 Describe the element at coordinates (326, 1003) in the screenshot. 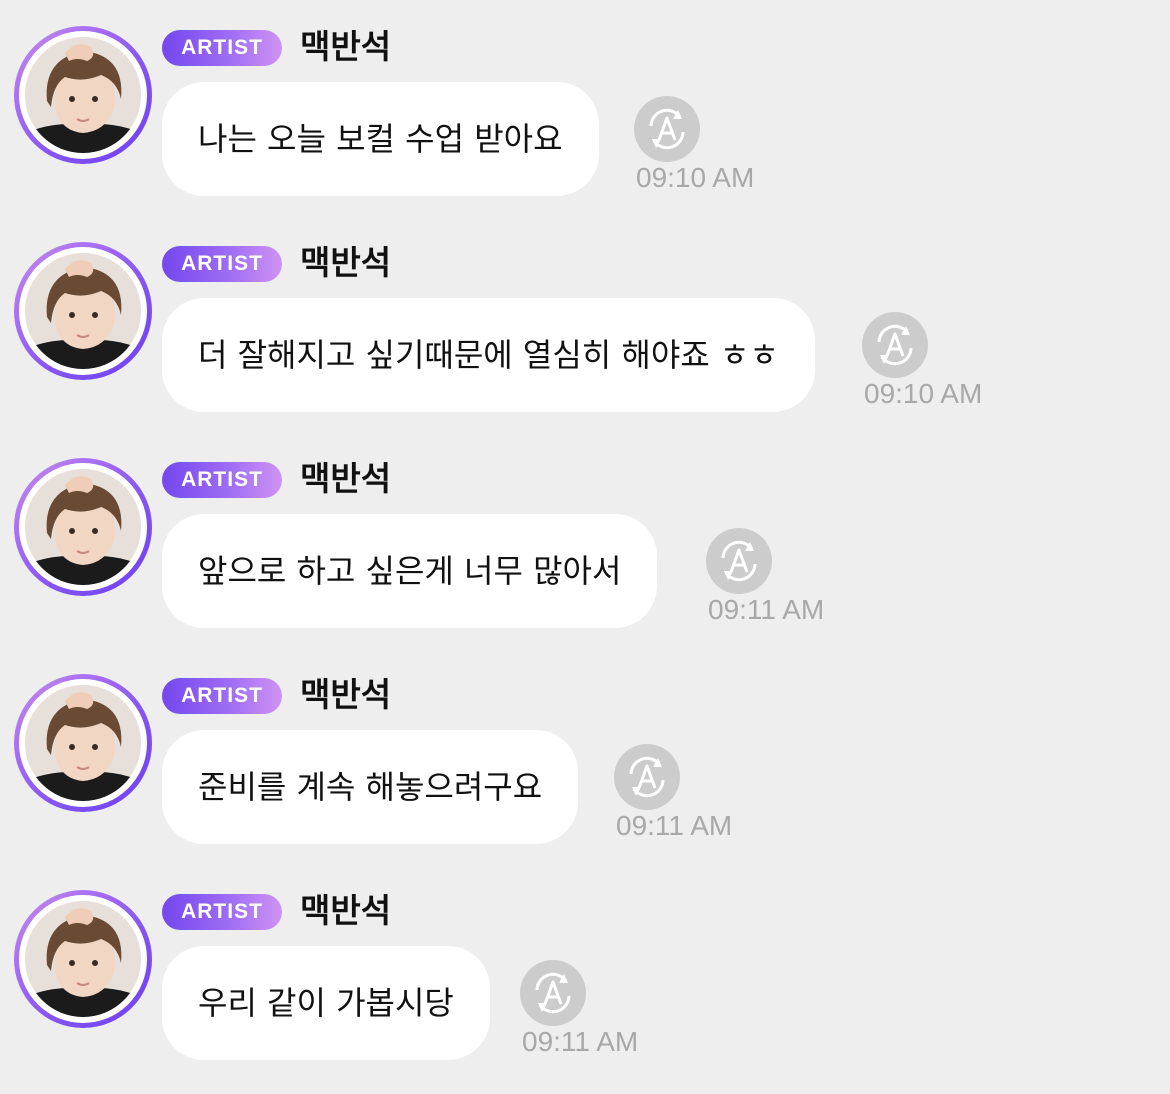

I see `message-bubble: 우리 같이 가봅시당` at that location.